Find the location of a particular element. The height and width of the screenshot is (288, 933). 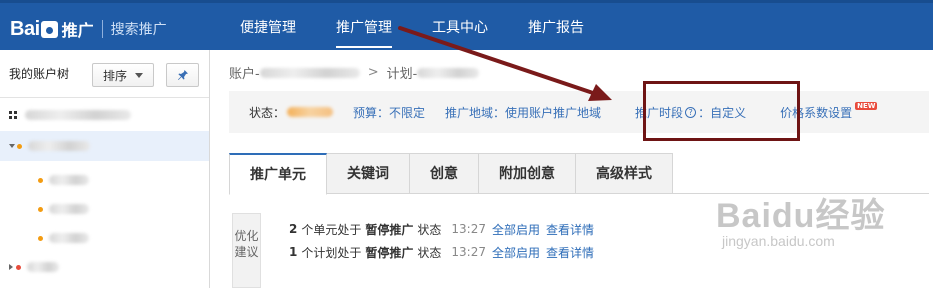

logo-text: Bai is located at coordinates (25, 28).